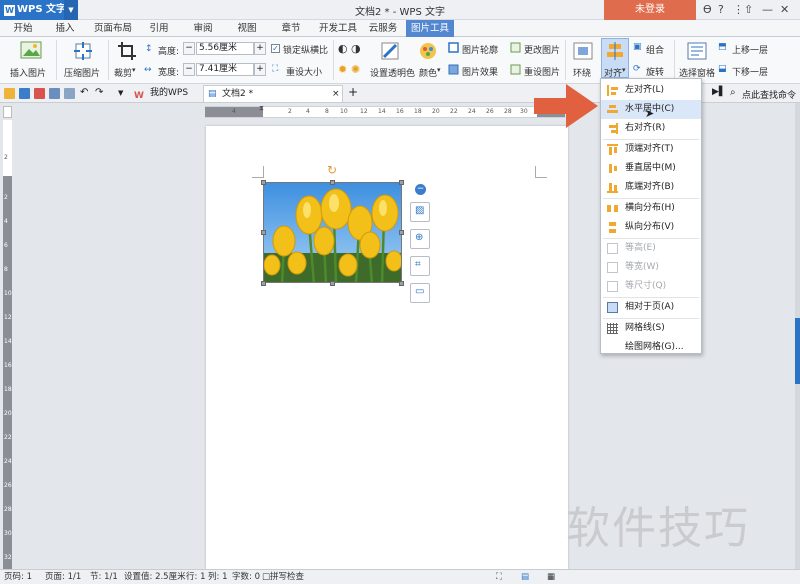 Image resolution: width=800 pixels, height=584 pixels. I want to click on tab-cloud: 云服务, so click(383, 28).